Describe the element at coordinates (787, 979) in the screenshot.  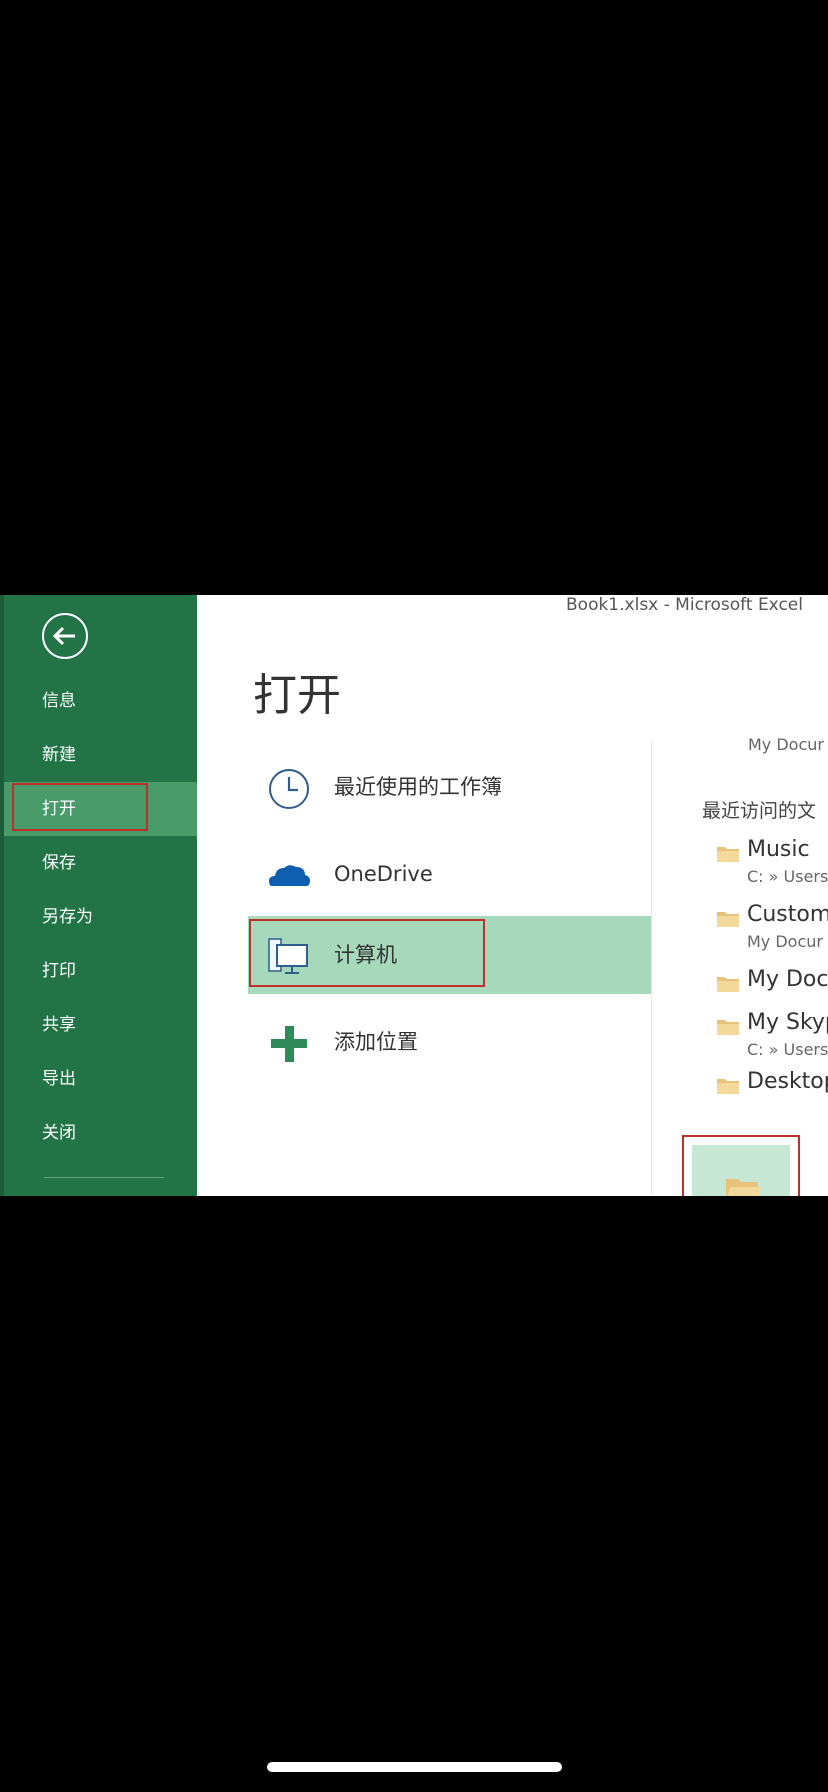
I see `folder-name: My Doc` at that location.